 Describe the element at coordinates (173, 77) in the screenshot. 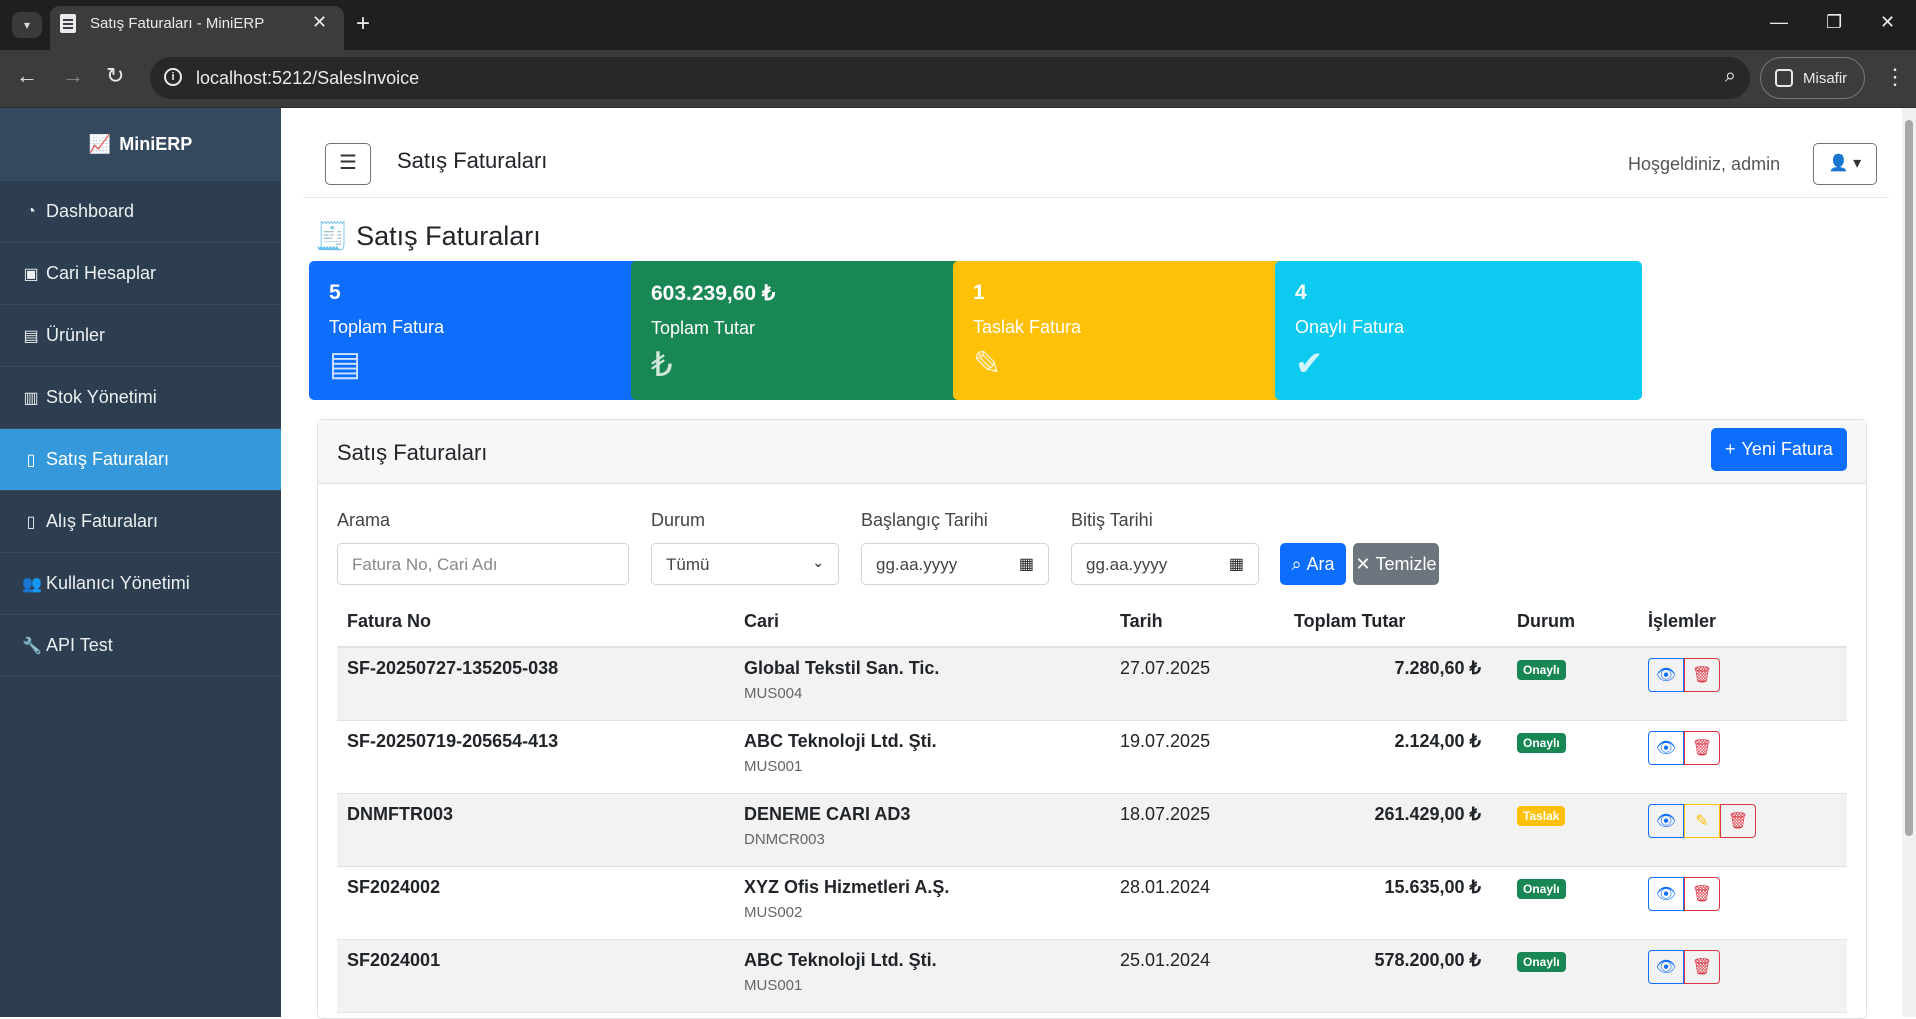

I see `site-info-icon: i` at that location.